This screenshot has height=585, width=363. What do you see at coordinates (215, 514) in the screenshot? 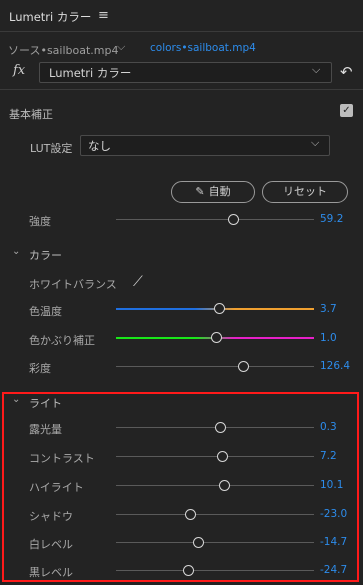
I see `shadows-slider-track` at bounding box center [215, 514].